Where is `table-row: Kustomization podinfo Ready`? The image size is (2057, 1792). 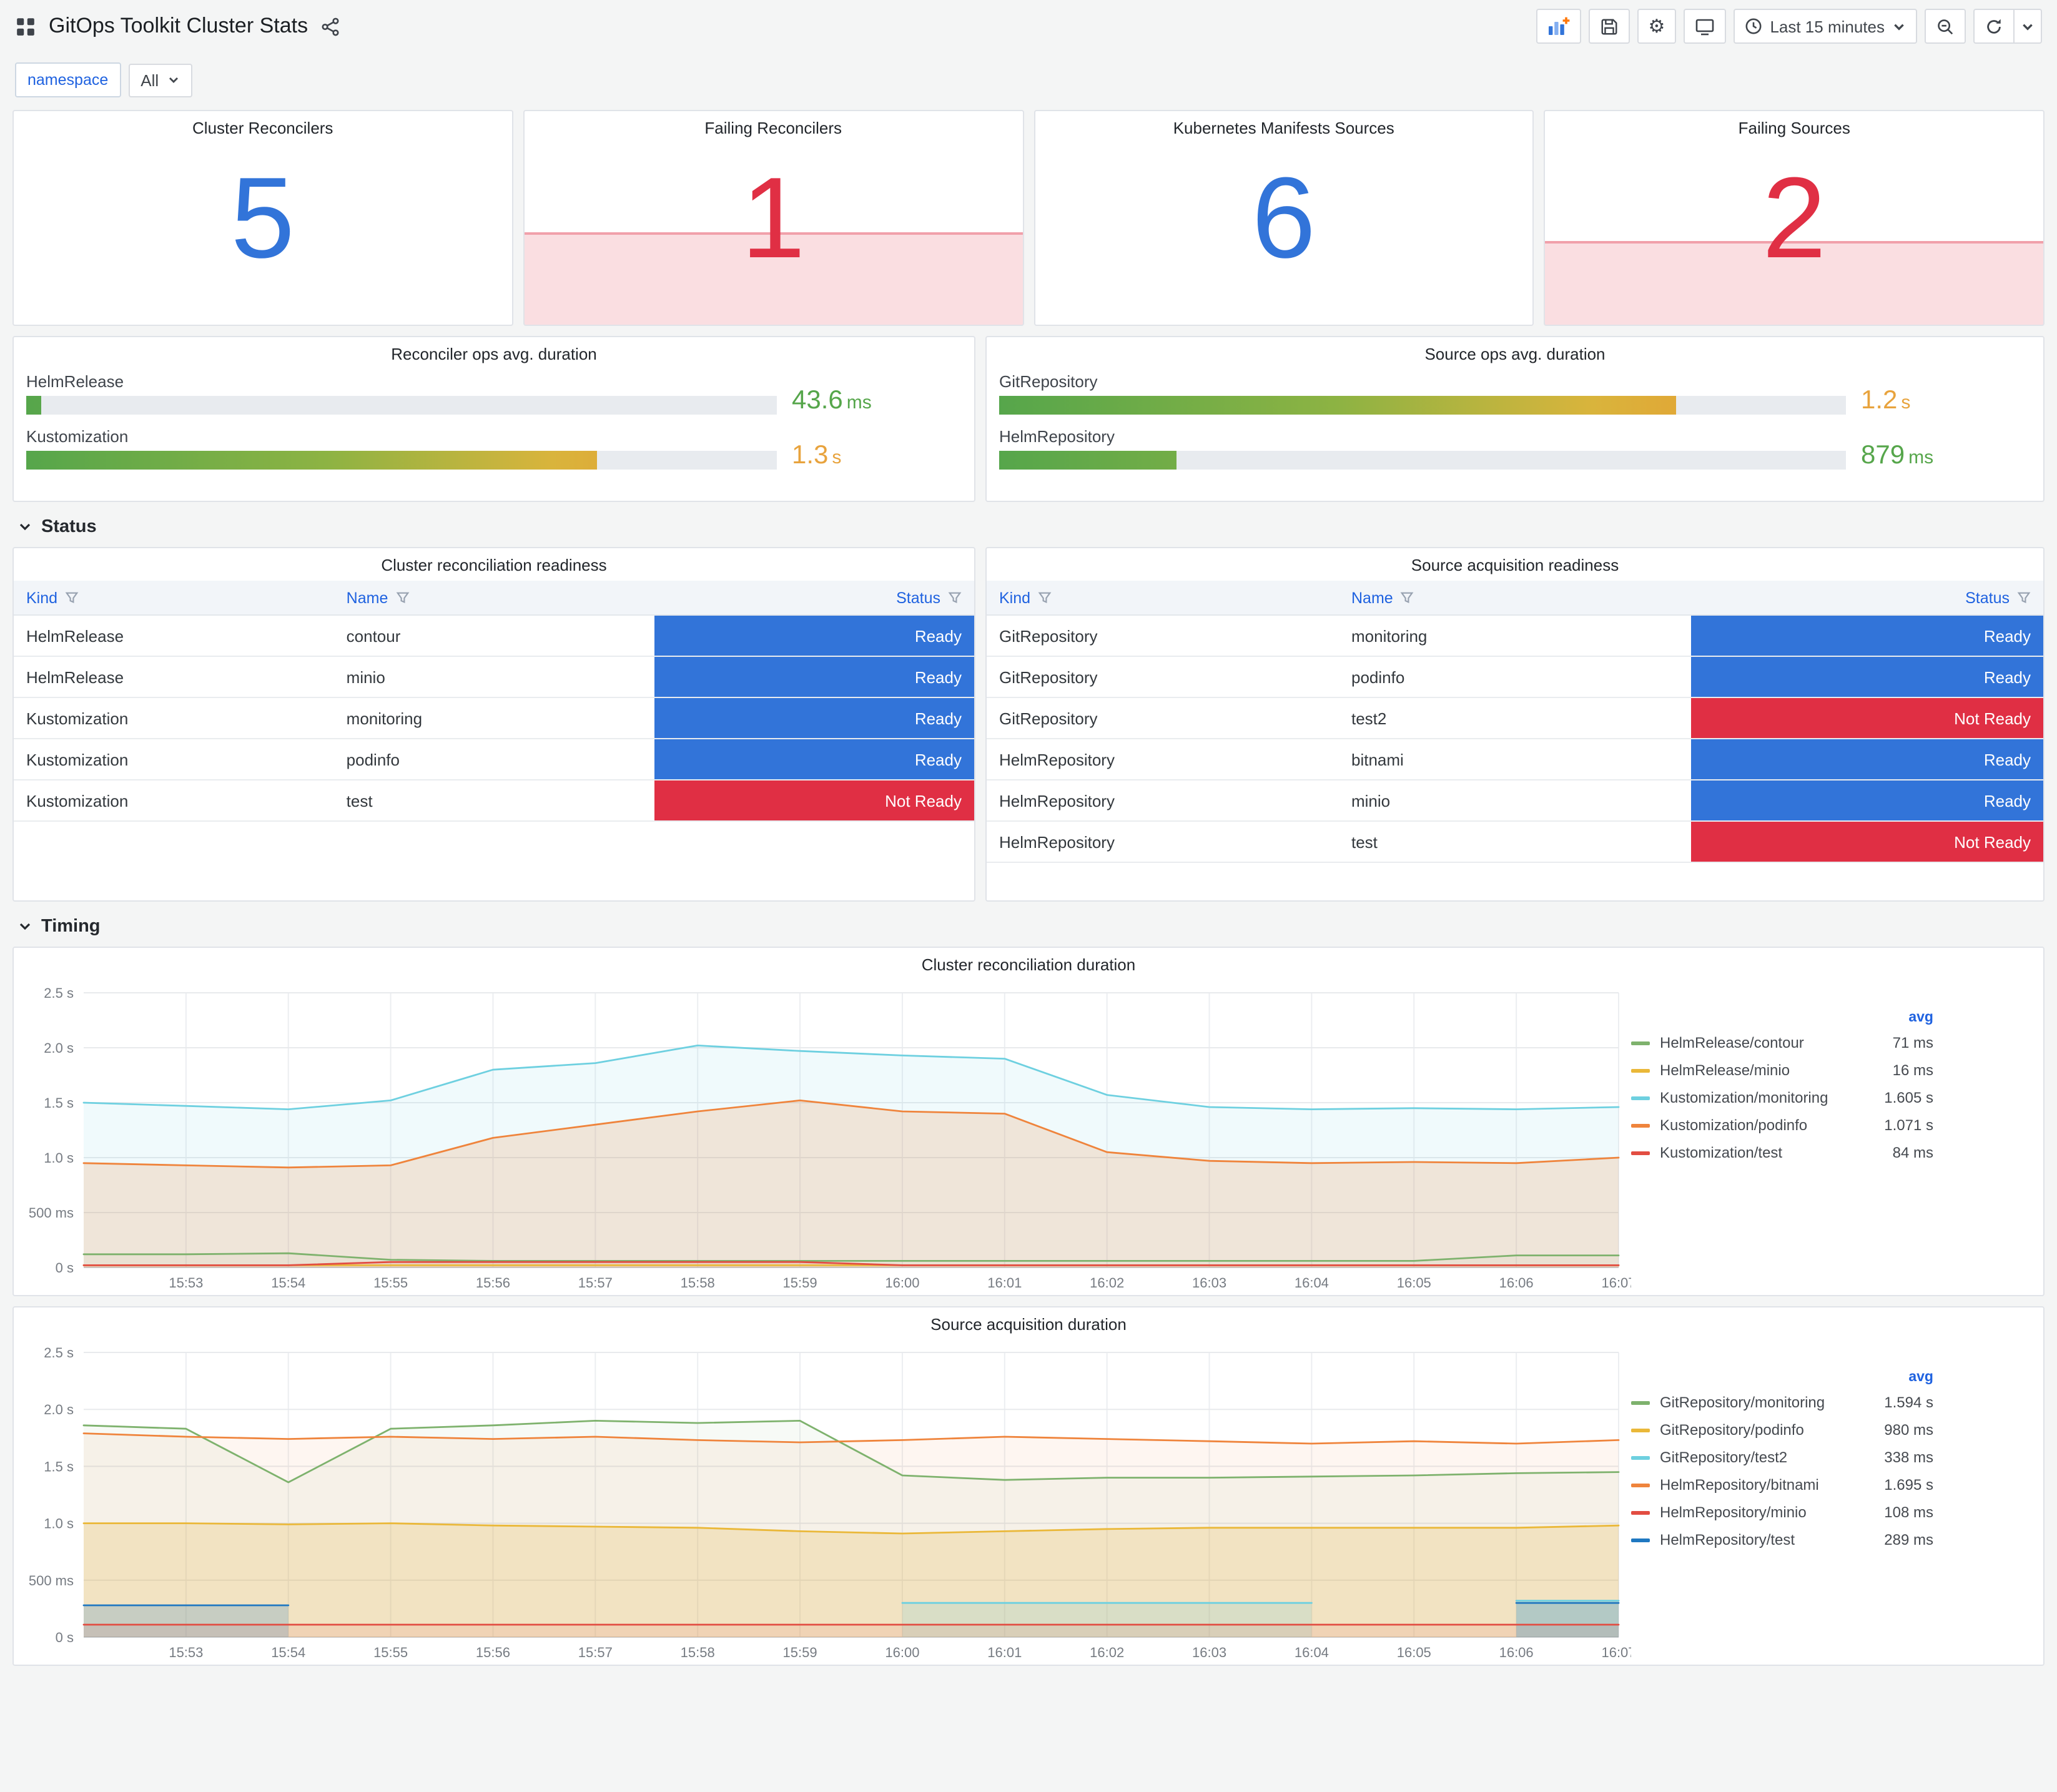 table-row: Kustomization podinfo Ready is located at coordinates (494, 759).